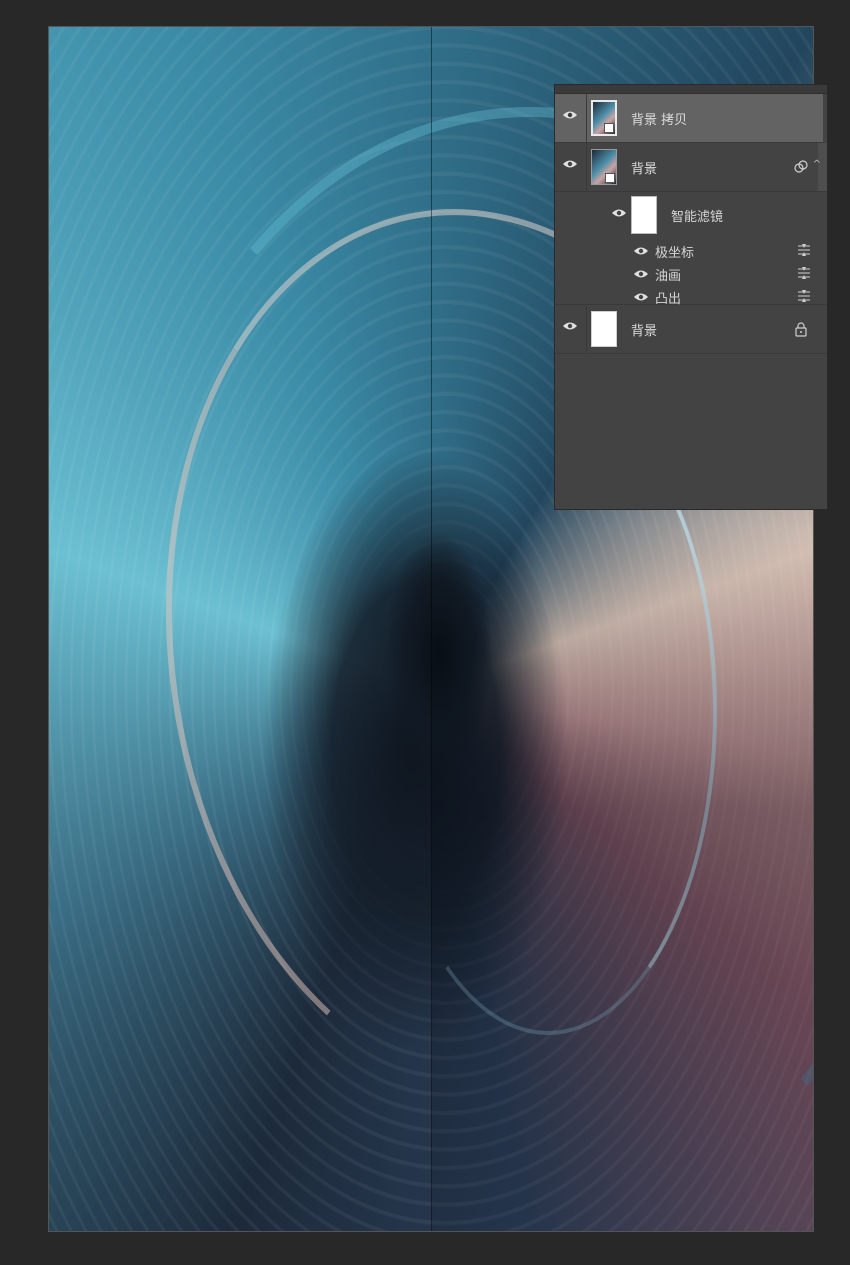  Describe the element at coordinates (801, 329) in the screenshot. I see `lock-icon` at that location.